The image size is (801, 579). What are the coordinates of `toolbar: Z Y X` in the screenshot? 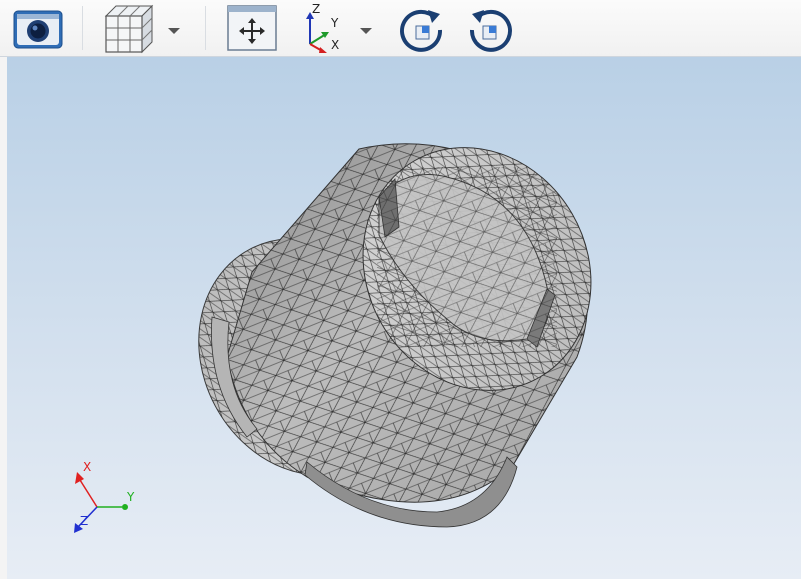 It's located at (400, 28).